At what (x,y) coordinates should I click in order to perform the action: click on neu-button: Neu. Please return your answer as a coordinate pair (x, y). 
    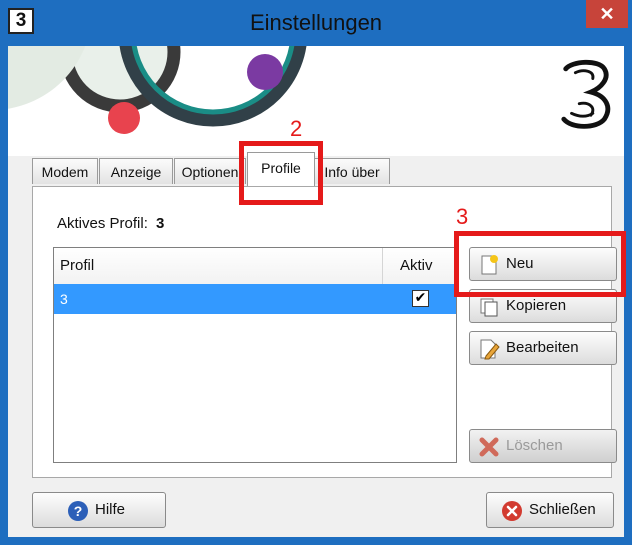
    Looking at the image, I should click on (543, 264).